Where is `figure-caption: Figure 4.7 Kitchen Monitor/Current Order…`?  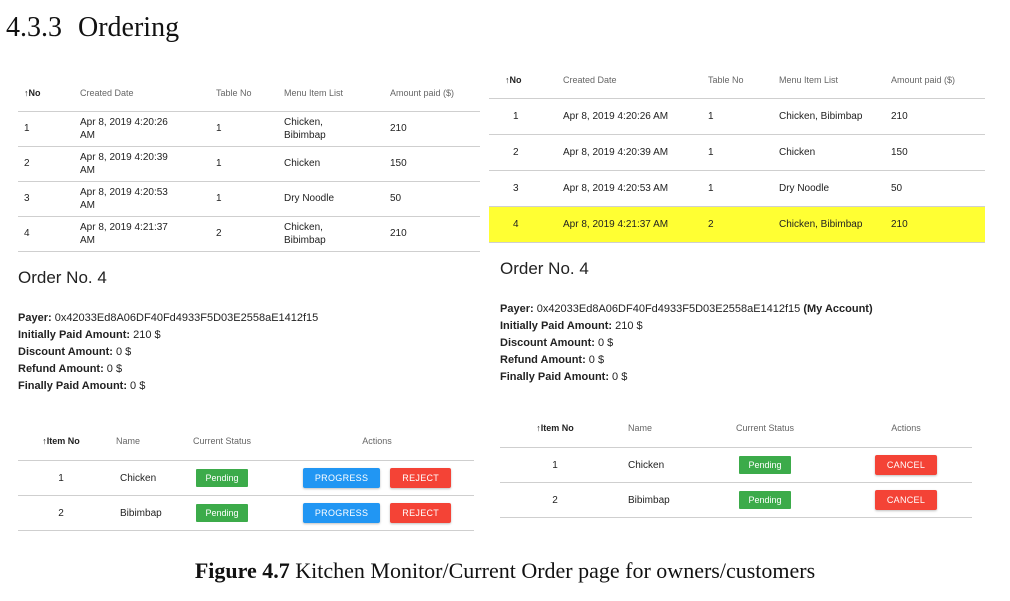 figure-caption: Figure 4.7 Kitchen Monitor/Current Order… is located at coordinates (505, 571).